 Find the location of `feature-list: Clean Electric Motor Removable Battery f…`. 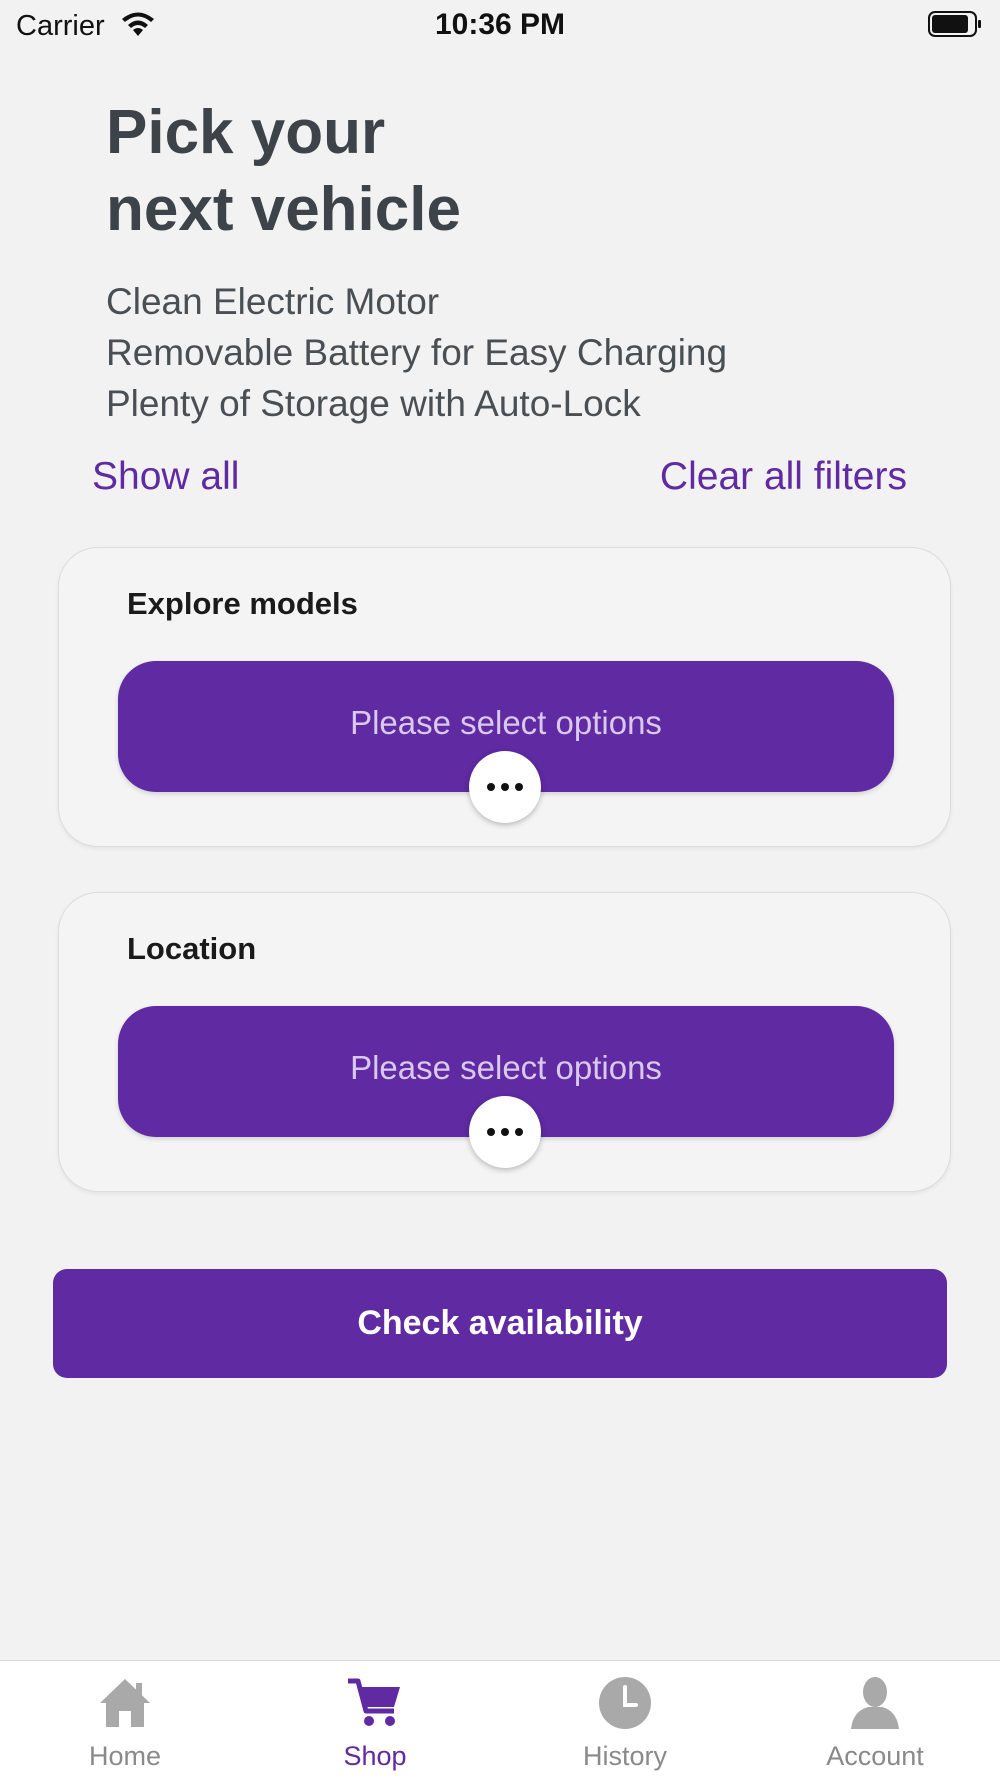

feature-list: Clean Electric Motor Removable Battery f… is located at coordinates (416, 352).